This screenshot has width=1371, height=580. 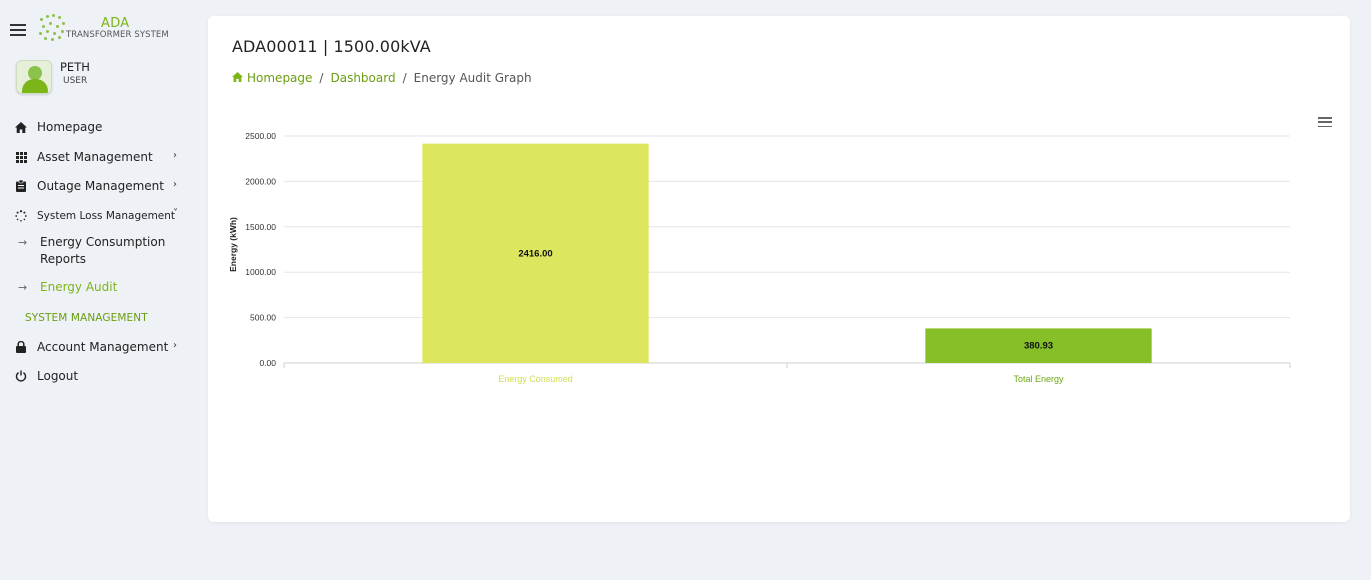 What do you see at coordinates (79, 287) in the screenshot?
I see `sidebar-subitem-label: Energy Audit` at bounding box center [79, 287].